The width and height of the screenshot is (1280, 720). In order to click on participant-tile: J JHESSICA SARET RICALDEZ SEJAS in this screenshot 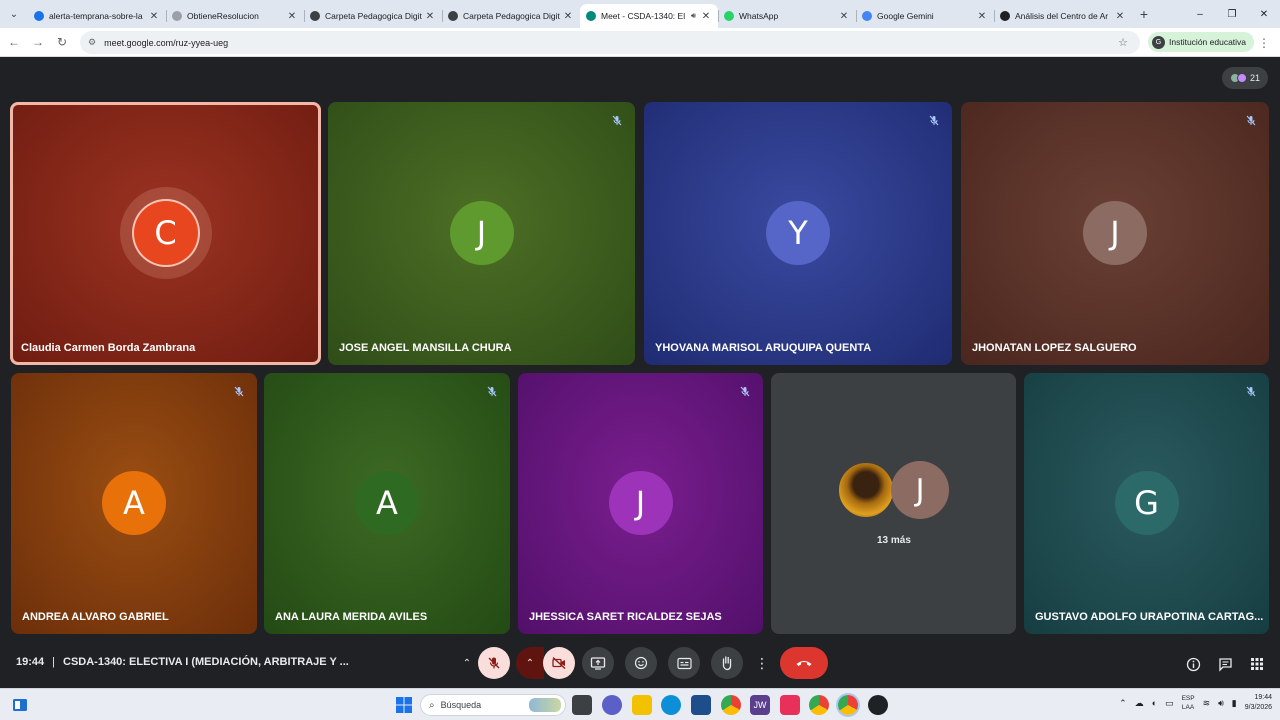, I will do `click(640, 503)`.